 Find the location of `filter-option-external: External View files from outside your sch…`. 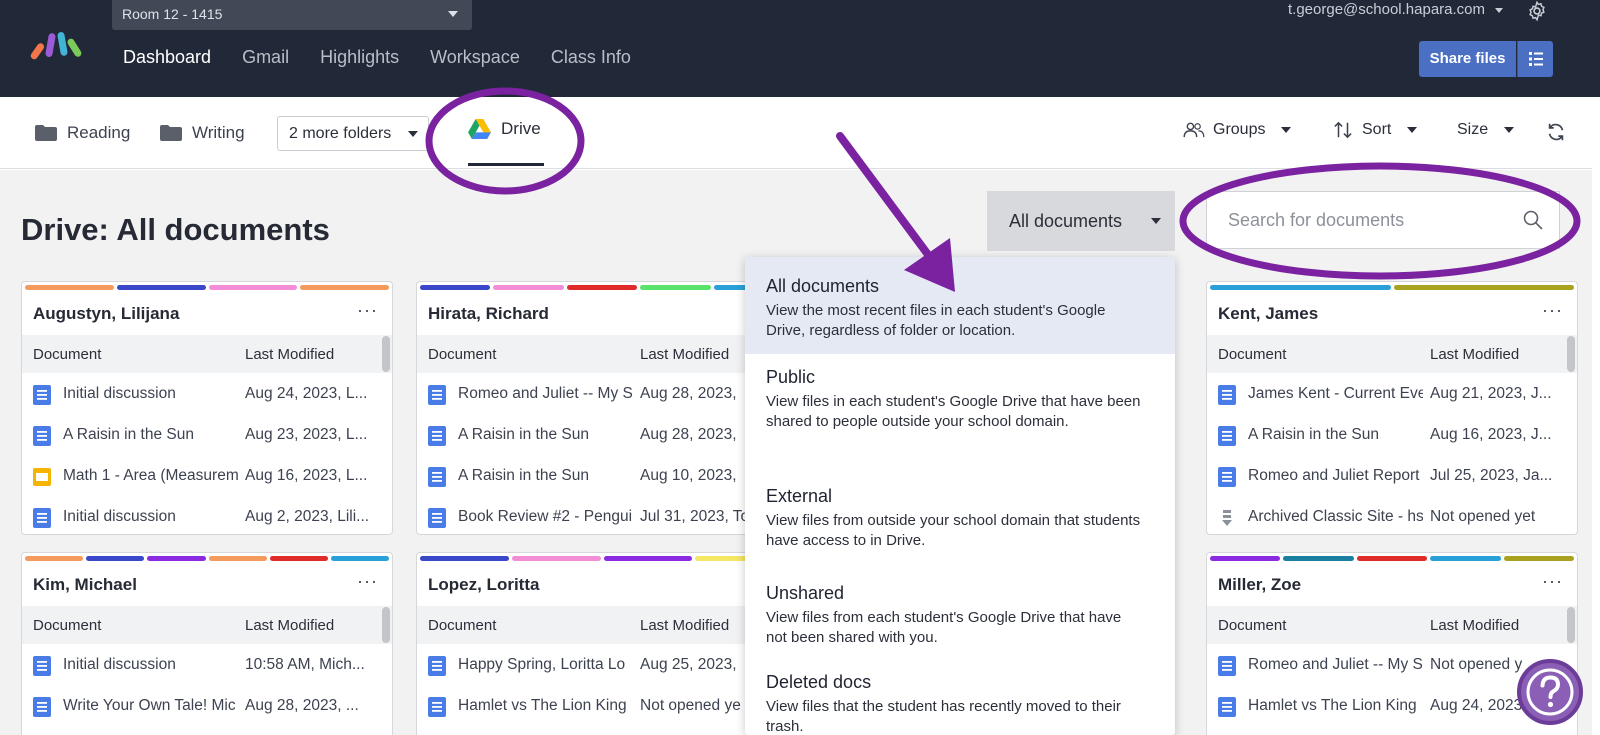

filter-option-external: External View files from outside your sch… is located at coordinates (960, 521).